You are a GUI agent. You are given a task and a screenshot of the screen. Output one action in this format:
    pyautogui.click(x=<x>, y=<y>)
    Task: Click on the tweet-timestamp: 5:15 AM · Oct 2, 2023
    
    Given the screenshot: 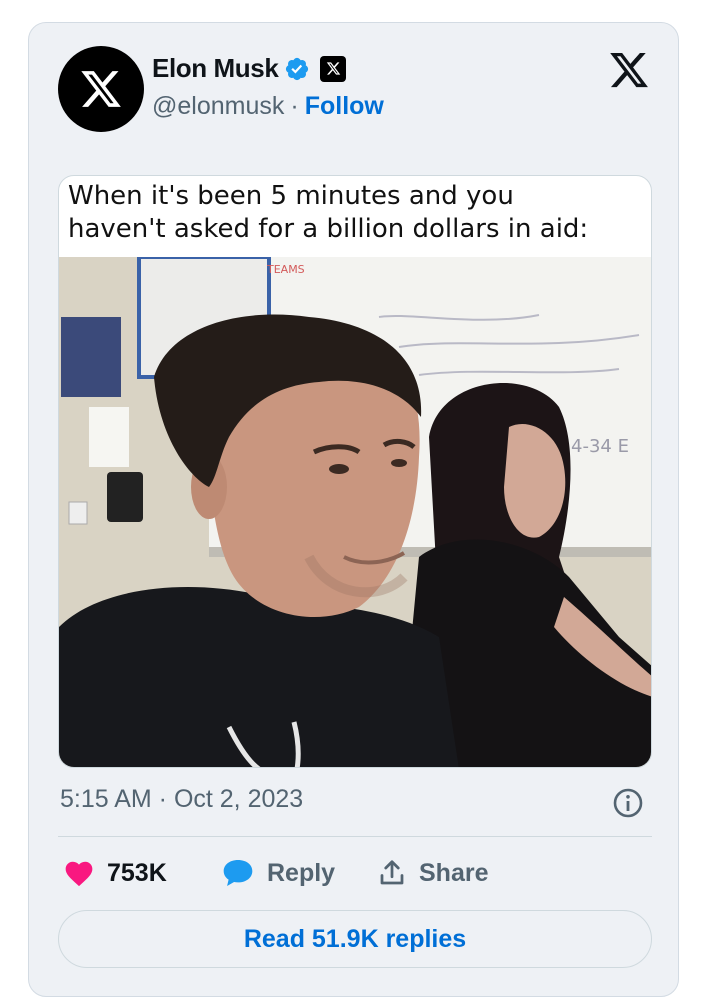 What is the action you would take?
    pyautogui.click(x=181, y=799)
    